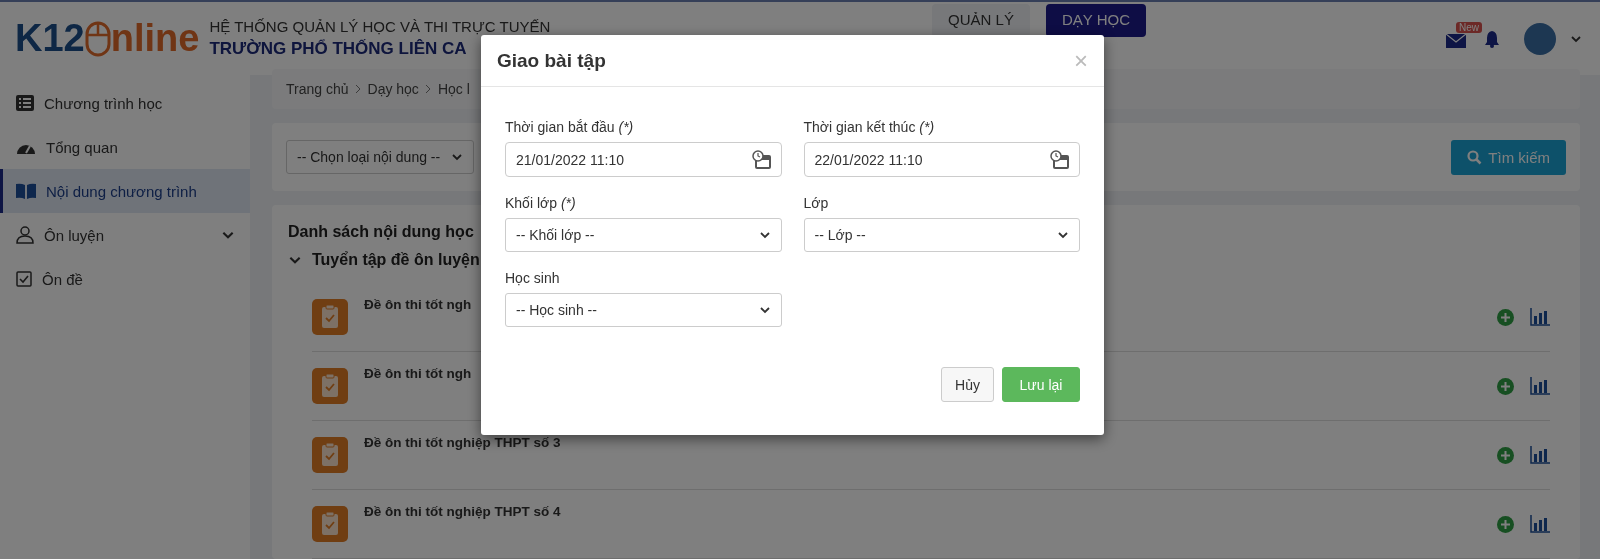  What do you see at coordinates (1475, 157) in the screenshot?
I see `search-icon` at bounding box center [1475, 157].